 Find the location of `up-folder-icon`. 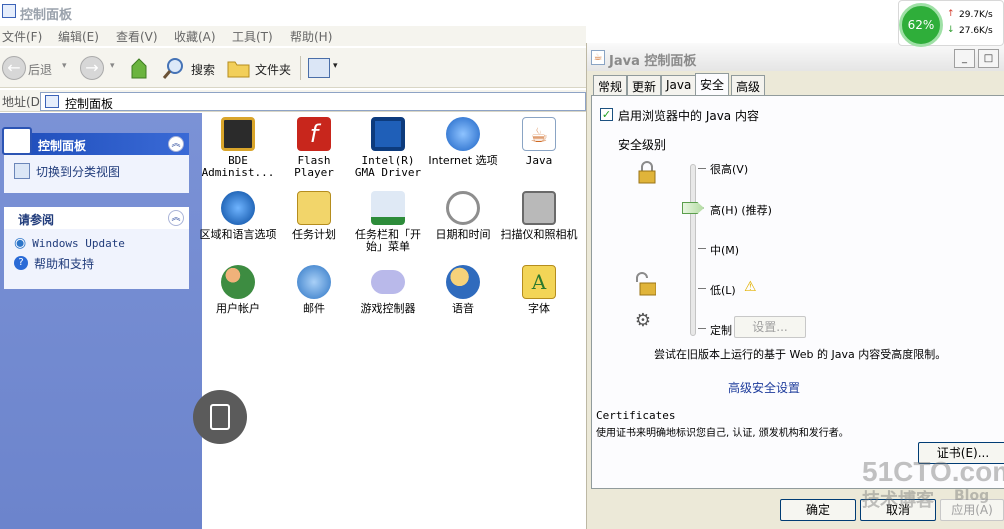

up-folder-icon is located at coordinates (139, 68).